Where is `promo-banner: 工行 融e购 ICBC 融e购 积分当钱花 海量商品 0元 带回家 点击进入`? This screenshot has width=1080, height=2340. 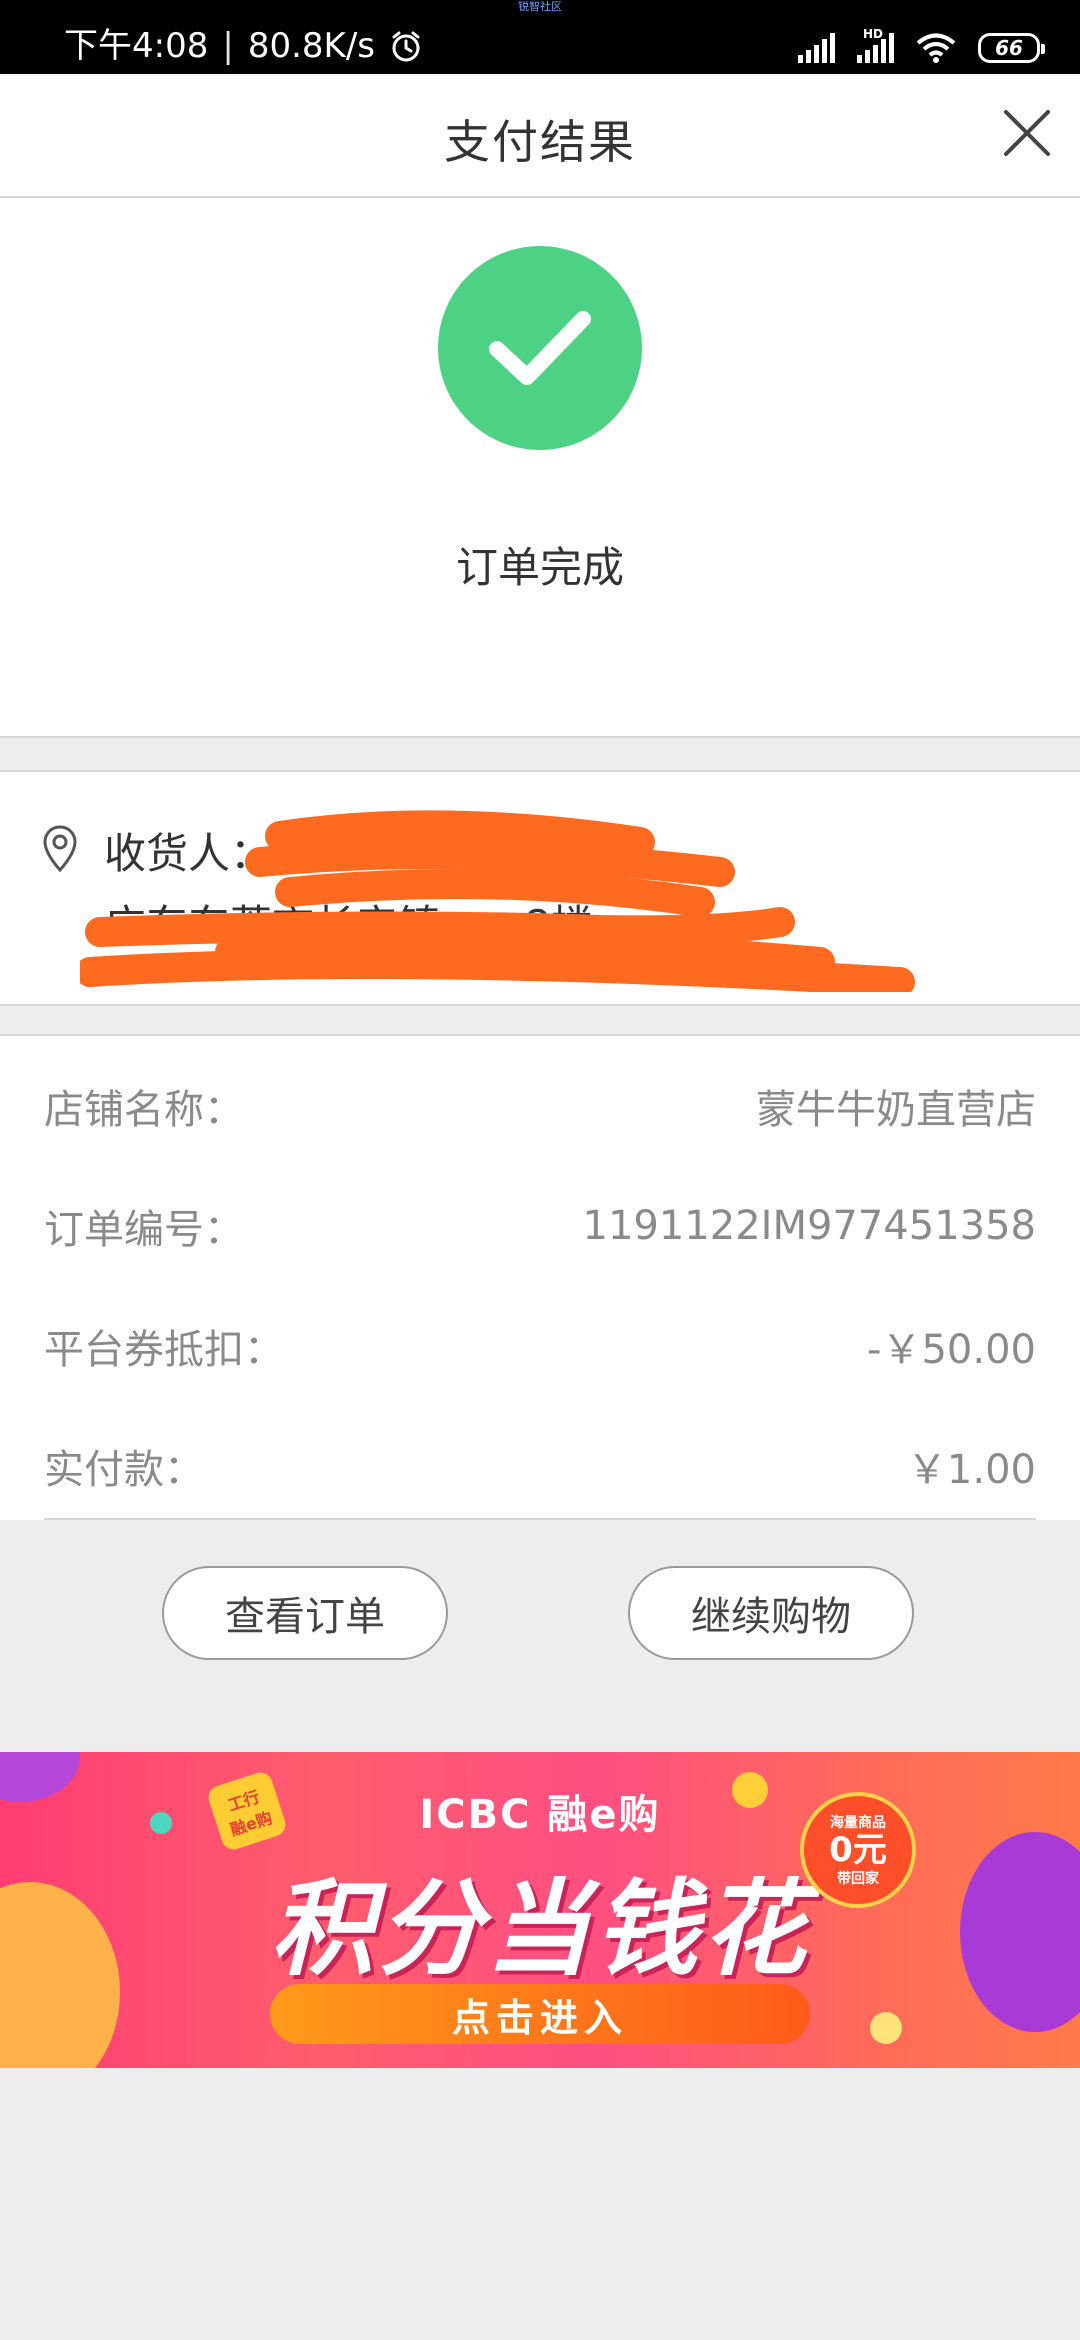
promo-banner: 工行 融e购 ICBC 融e购 积分当钱花 海量商品 0元 带回家 点击进入 is located at coordinates (540, 1910).